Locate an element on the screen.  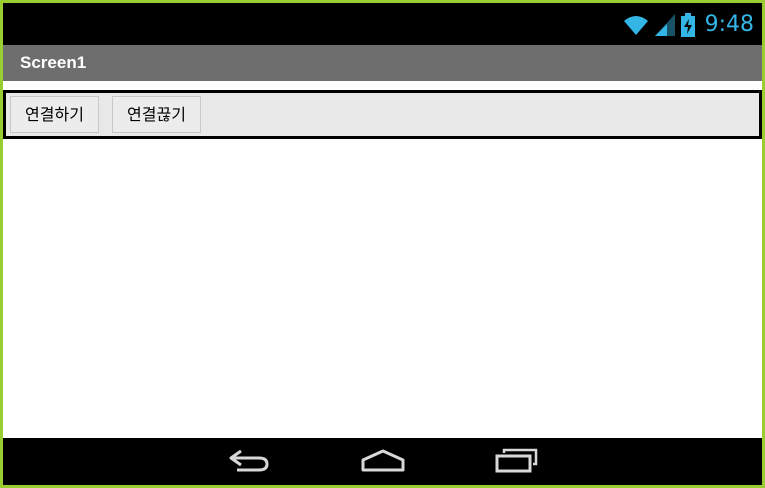
status-icons: 9:48 is located at coordinates (688, 25).